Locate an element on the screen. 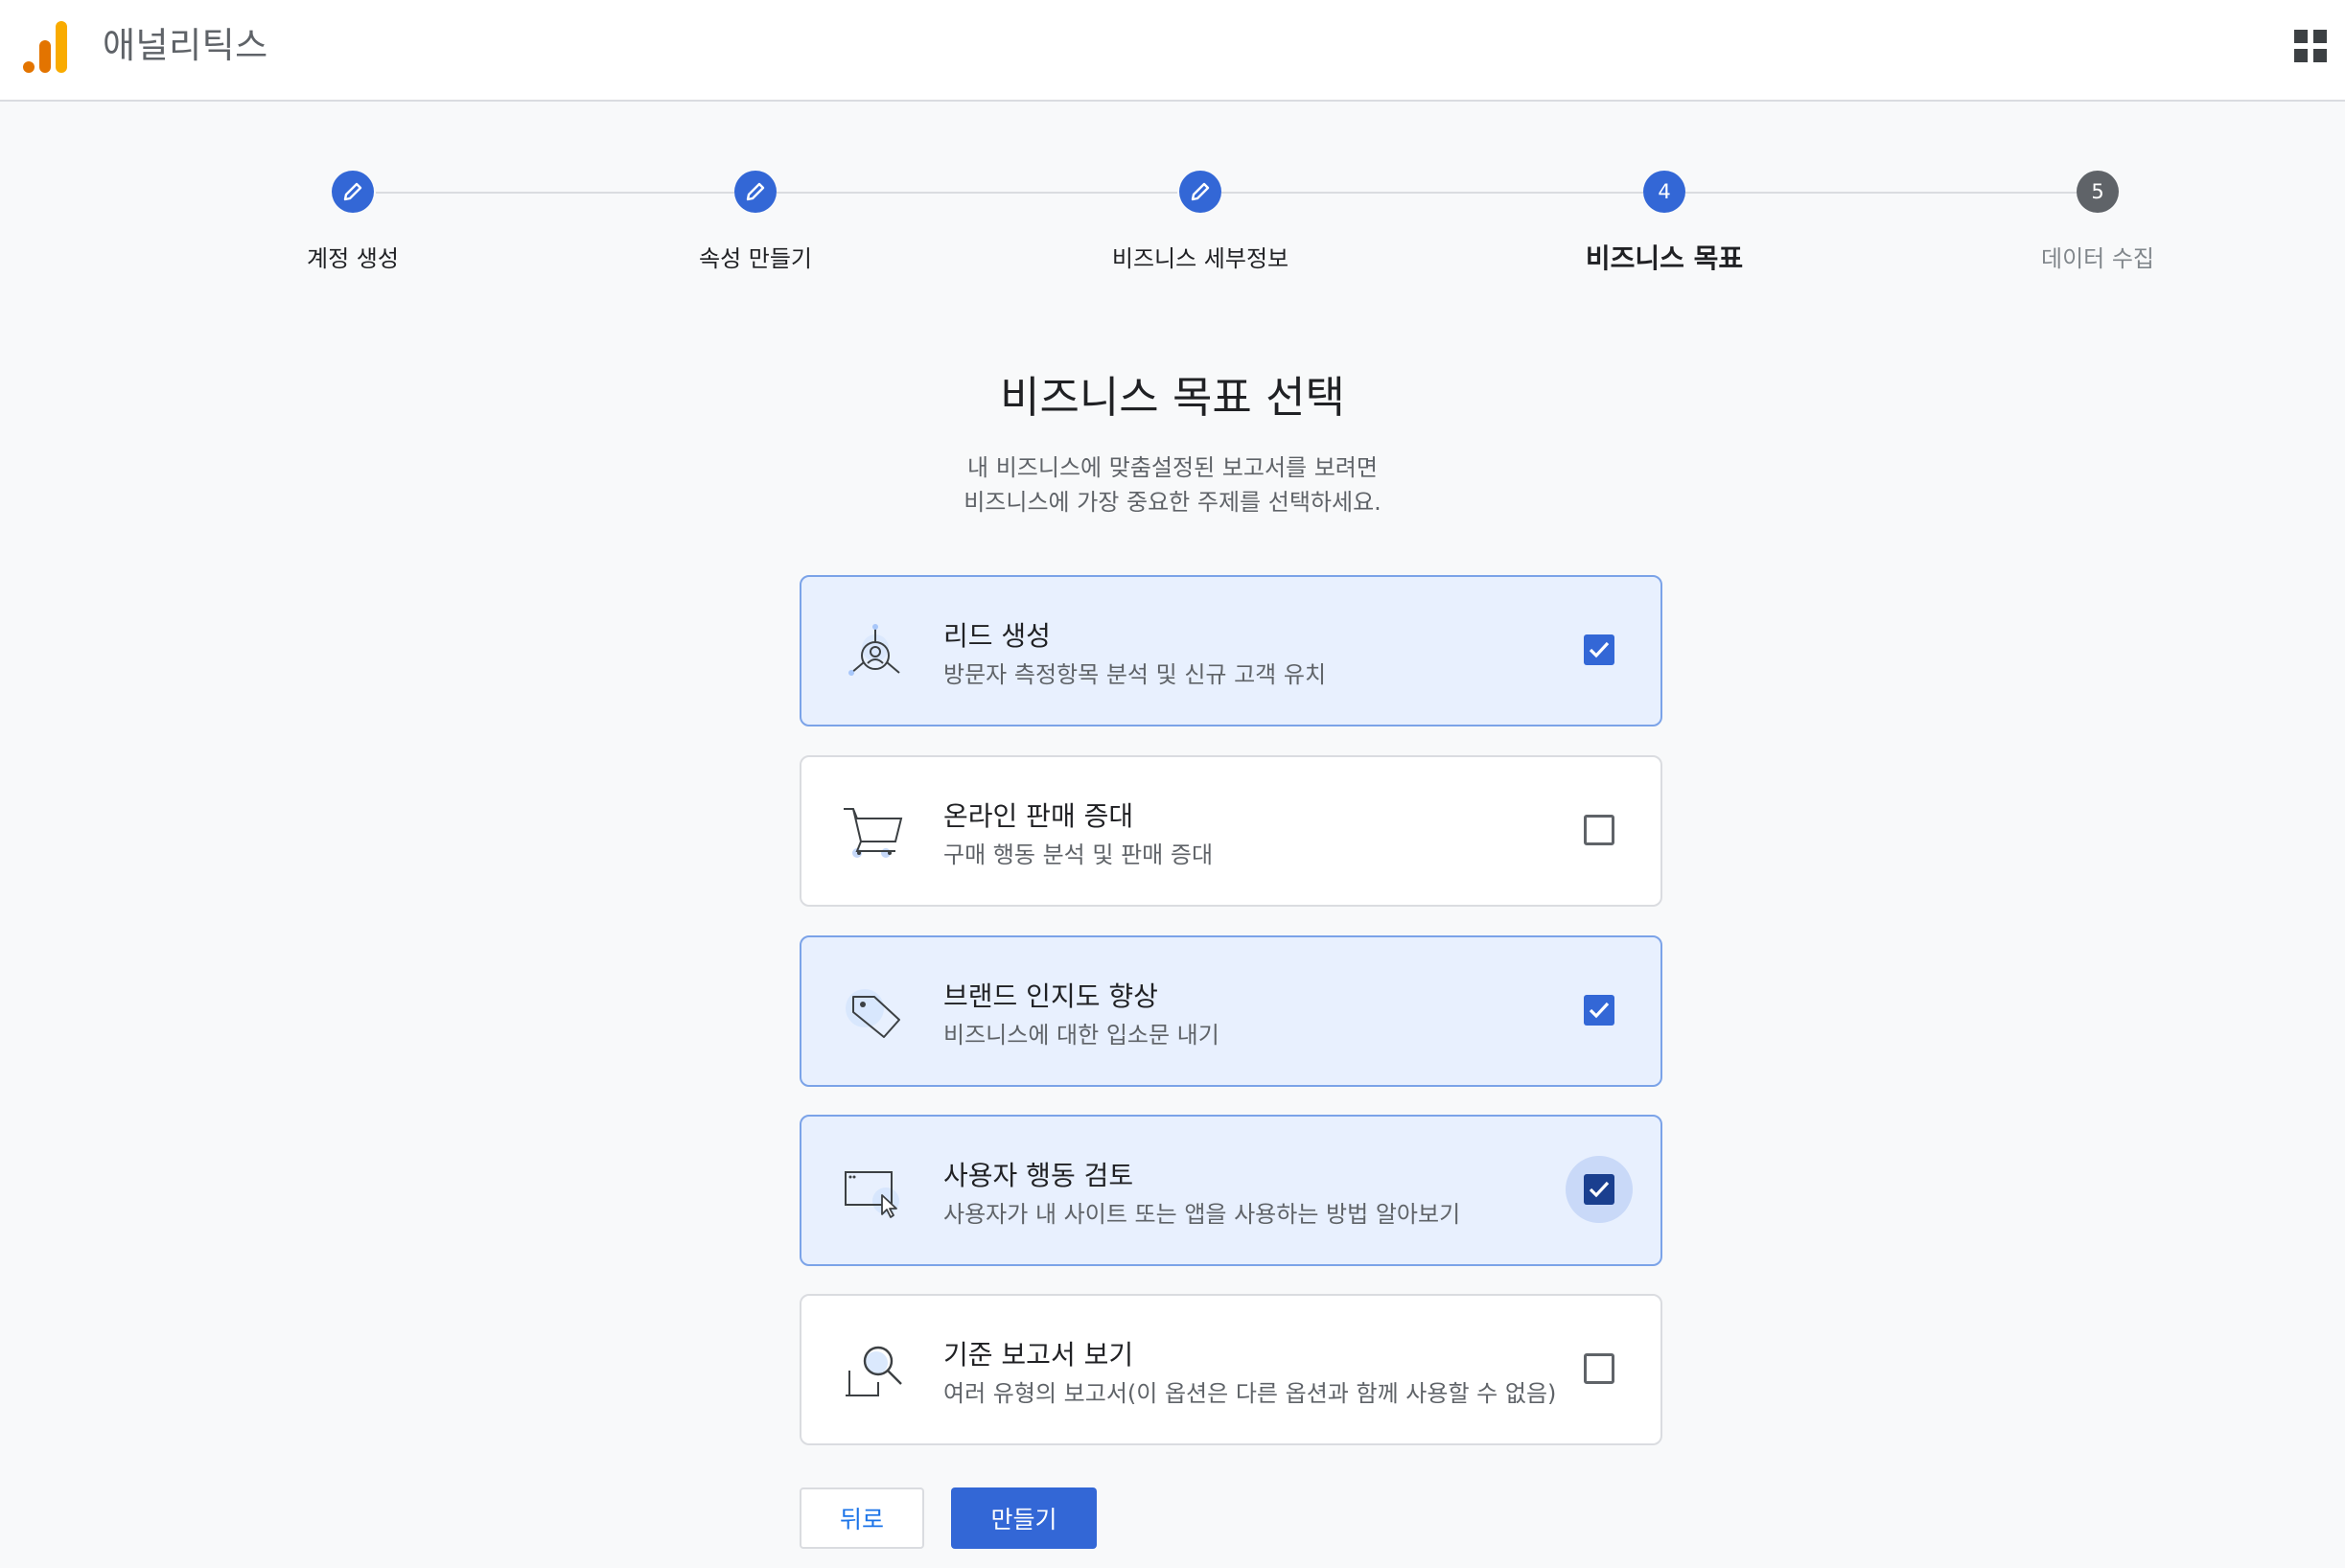 The width and height of the screenshot is (2345, 1568). page-title: 비즈니스 목표 선택 is located at coordinates (1172, 397).